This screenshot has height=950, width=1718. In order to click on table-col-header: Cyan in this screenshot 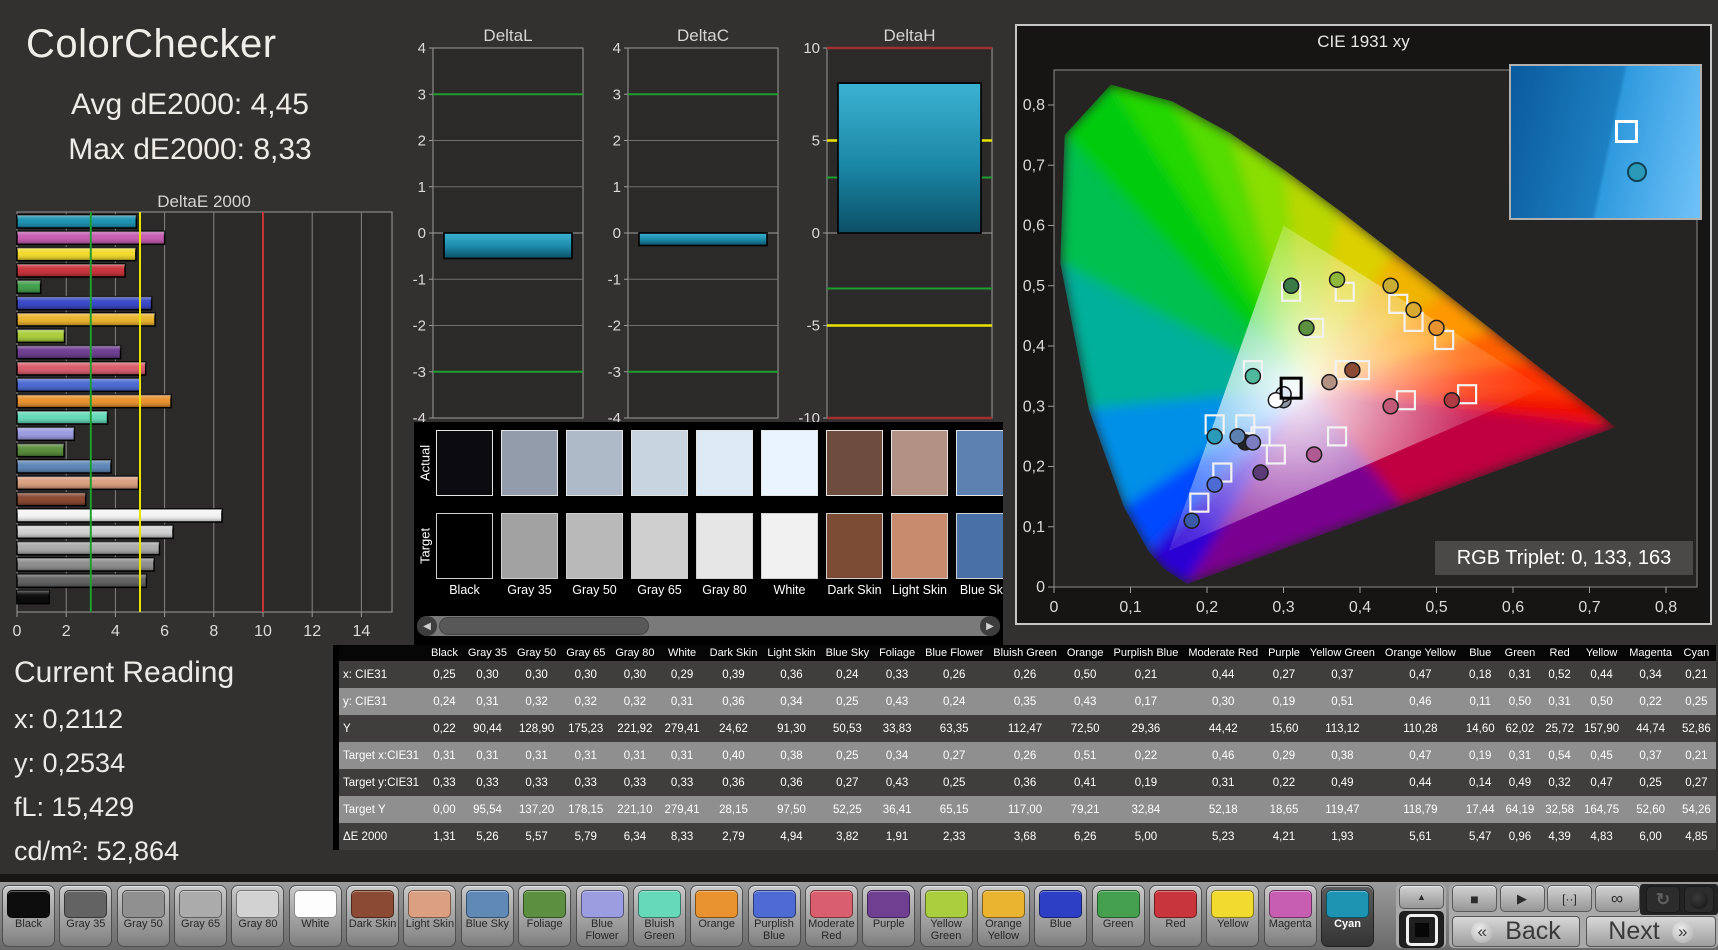, I will do `click(1696, 653)`.